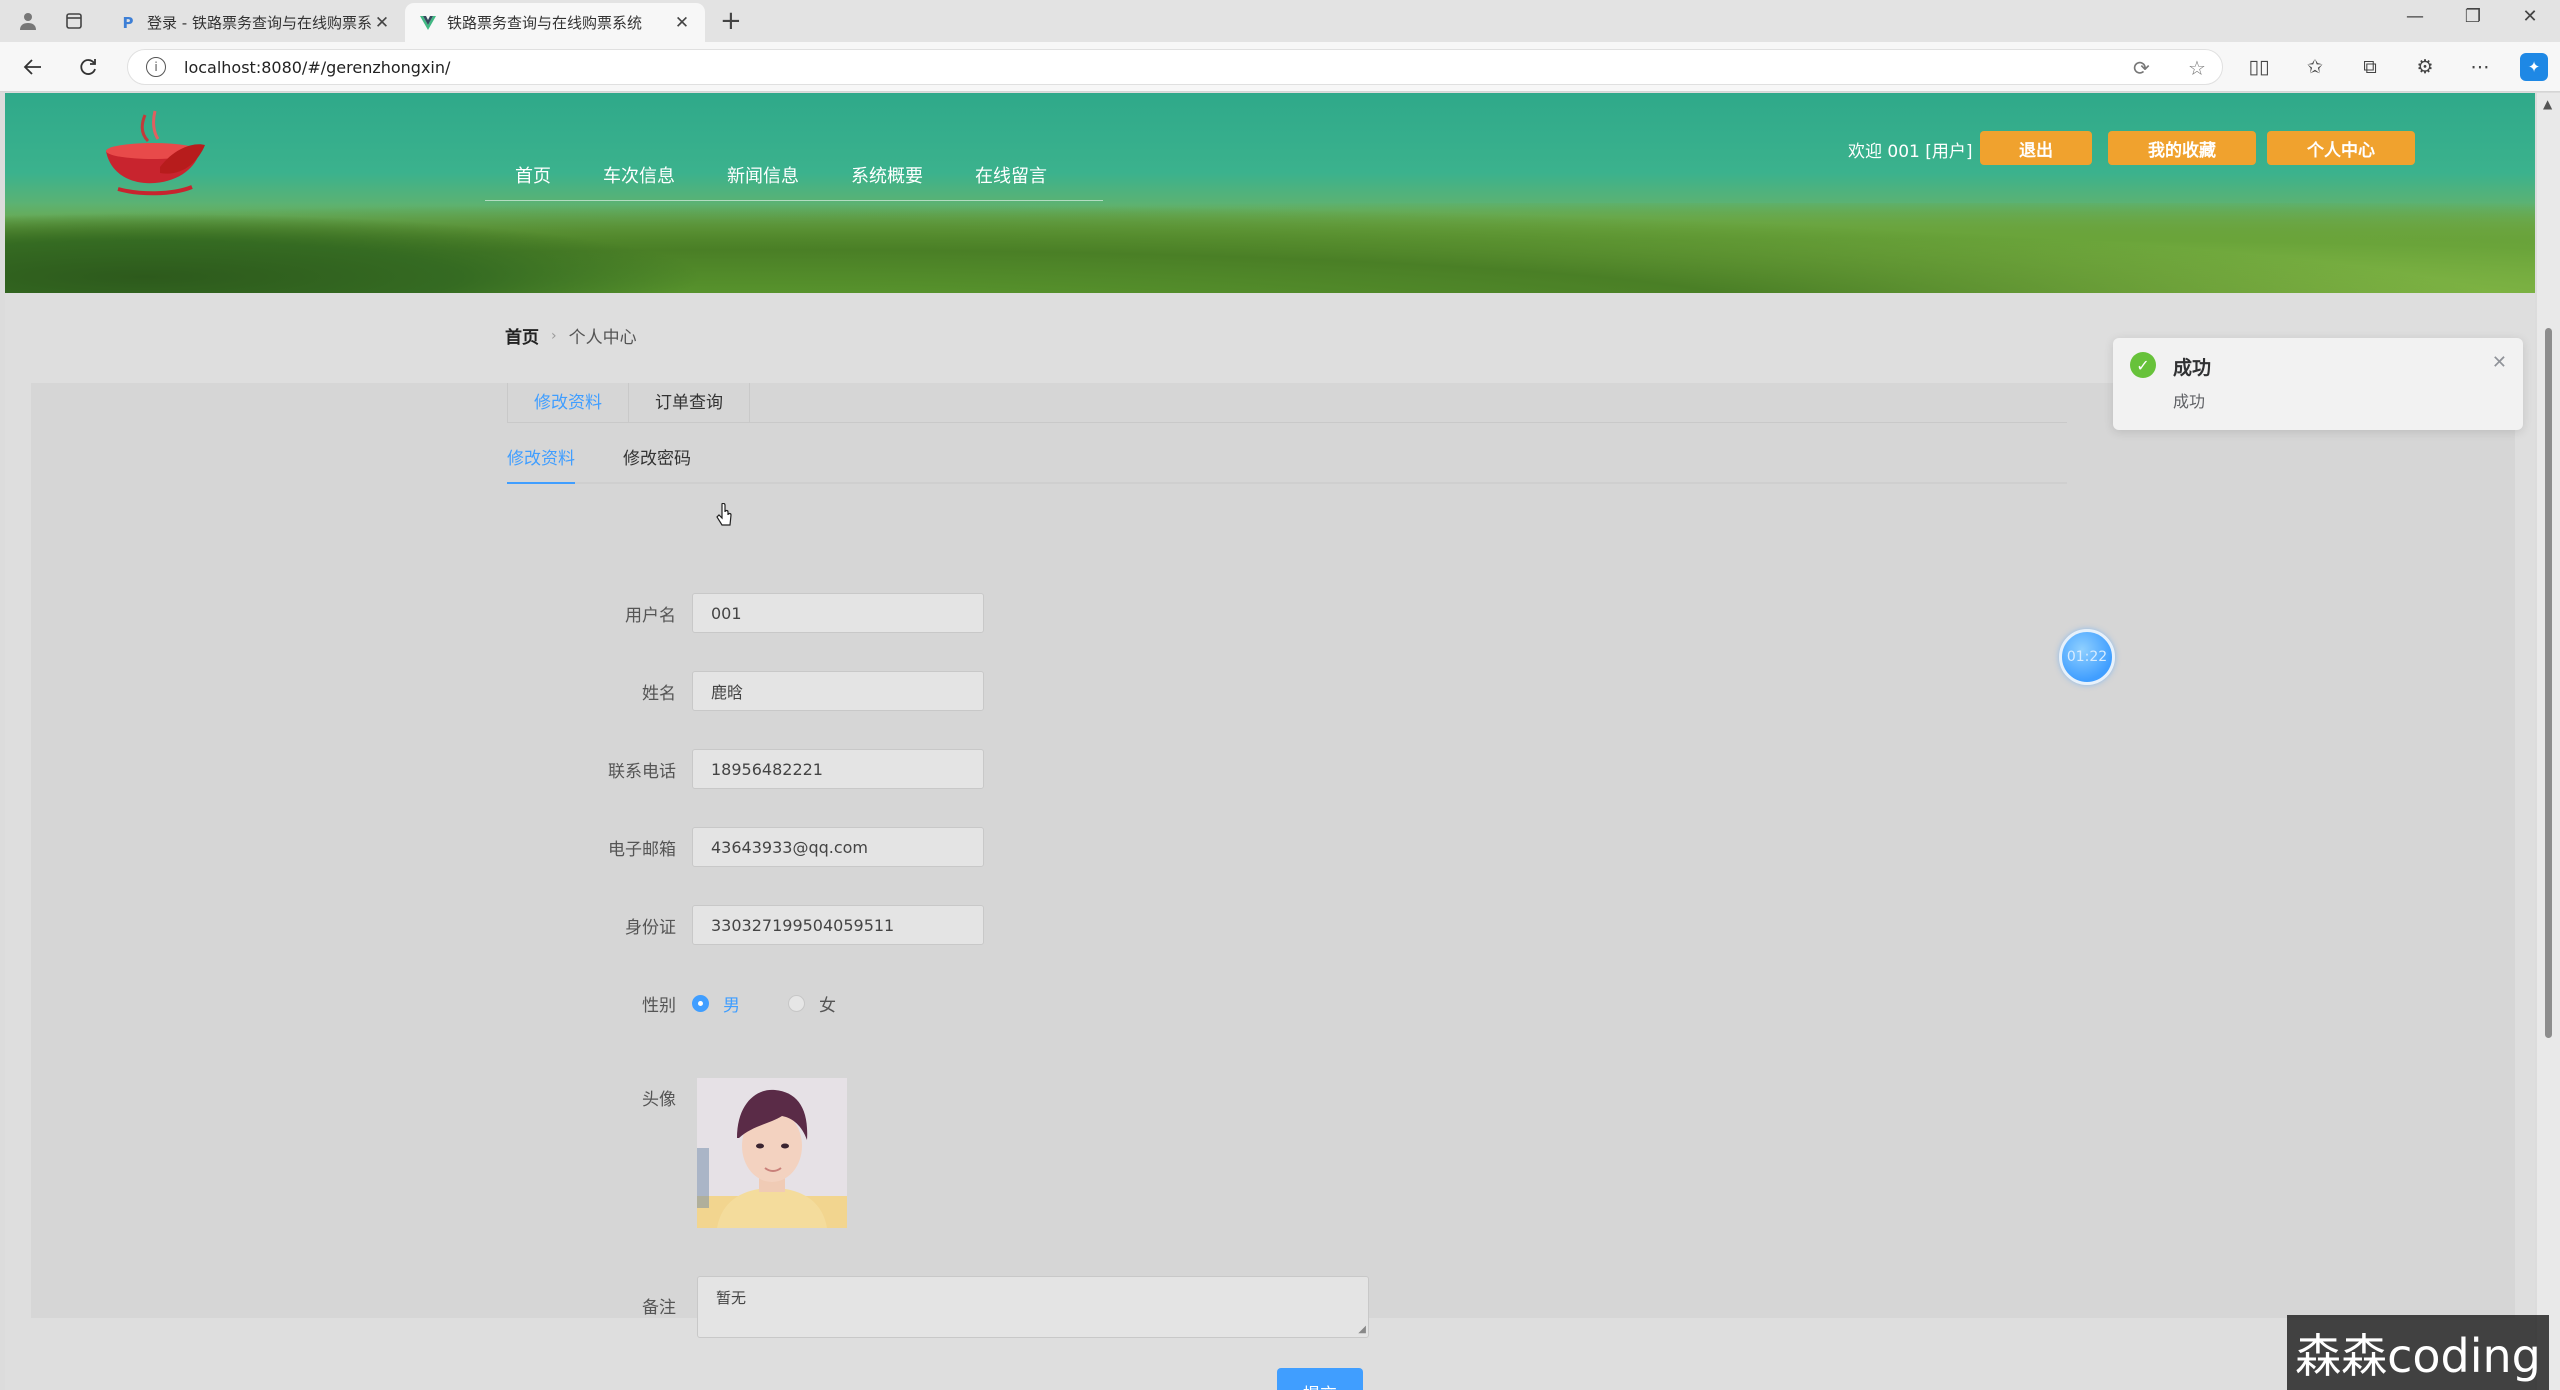 This screenshot has width=2560, height=1390. Describe the element at coordinates (639, 176) in the screenshot. I see `nav-train-info: 车次信息` at that location.